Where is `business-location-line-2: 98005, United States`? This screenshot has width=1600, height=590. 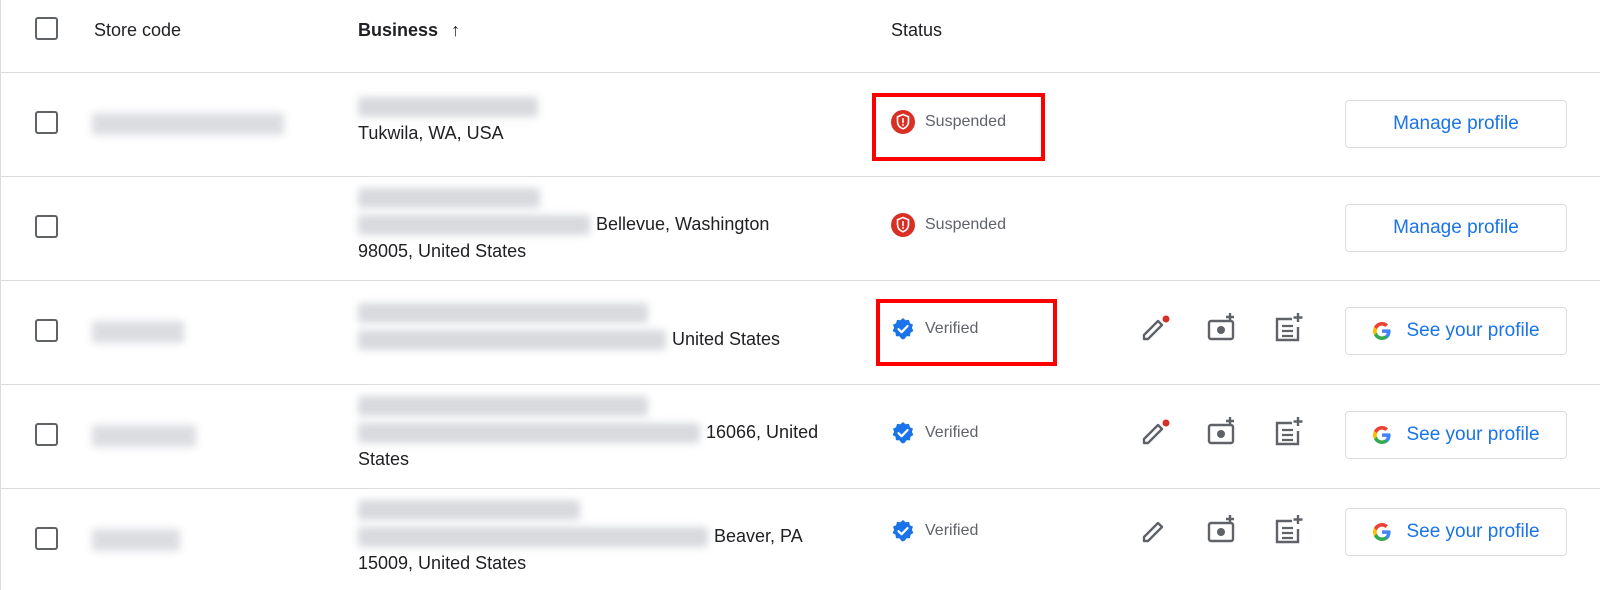 business-location-line-2: 98005, United States is located at coordinates (442, 251).